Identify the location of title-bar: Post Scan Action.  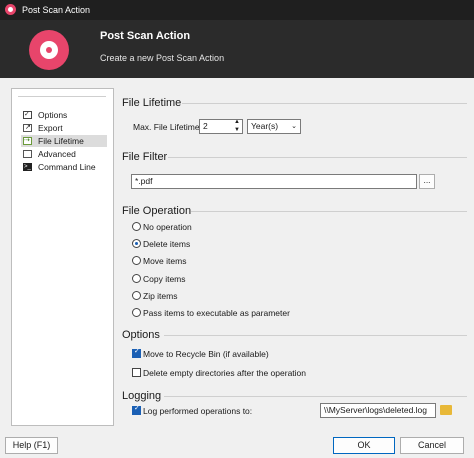
(237, 10).